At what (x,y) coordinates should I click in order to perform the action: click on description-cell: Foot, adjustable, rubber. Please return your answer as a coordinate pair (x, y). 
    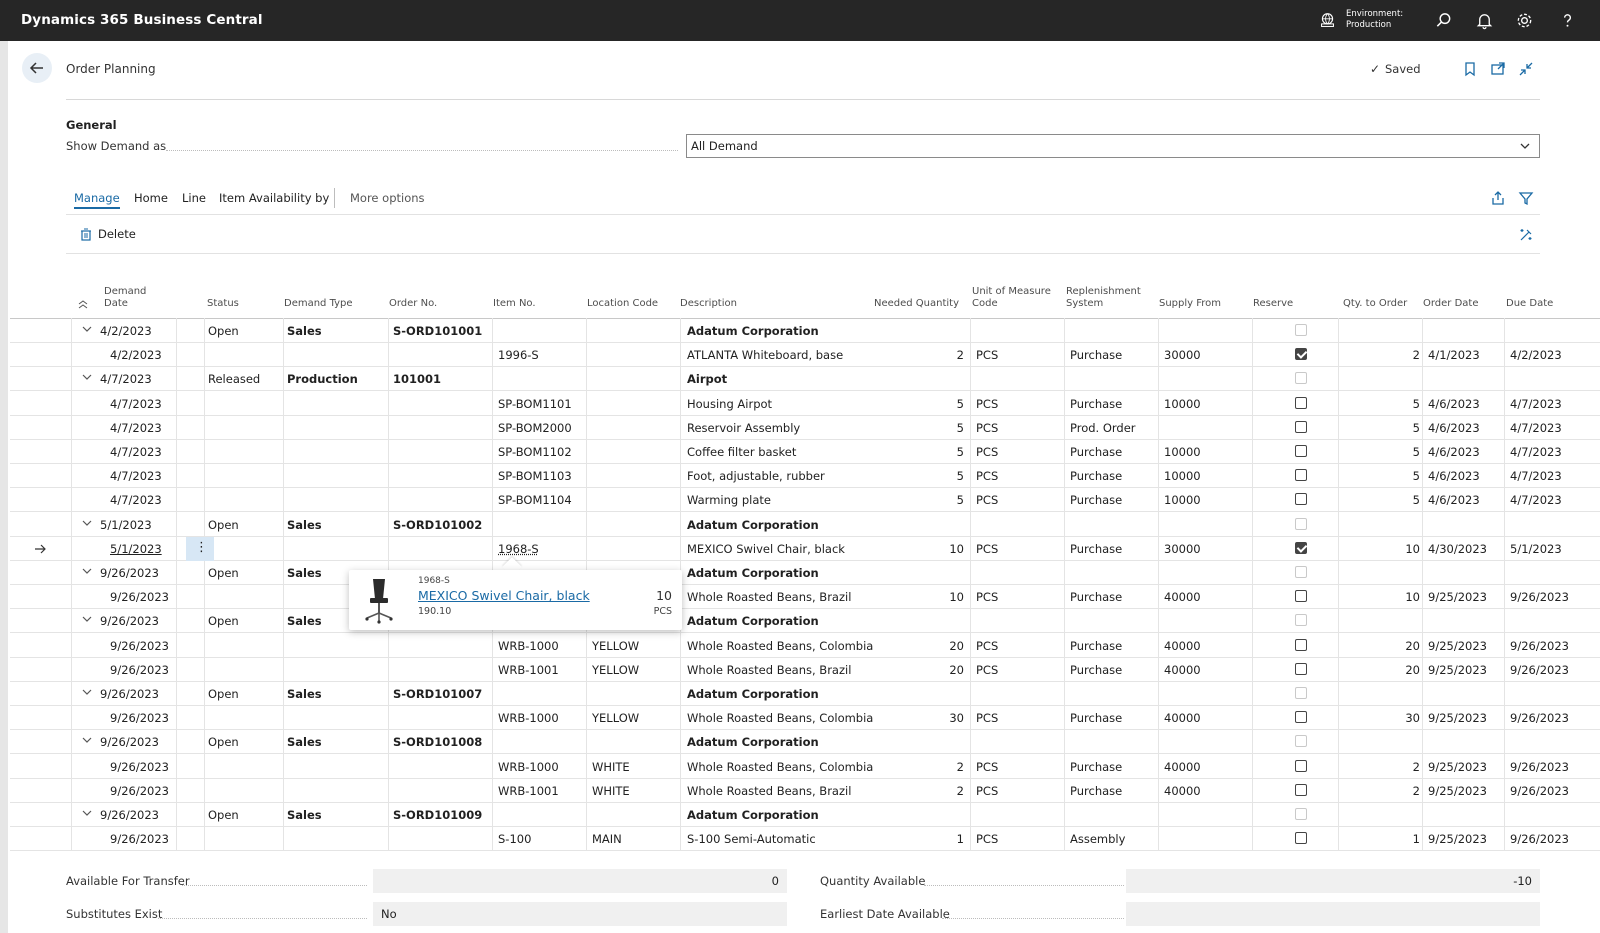
    Looking at the image, I should click on (756, 476).